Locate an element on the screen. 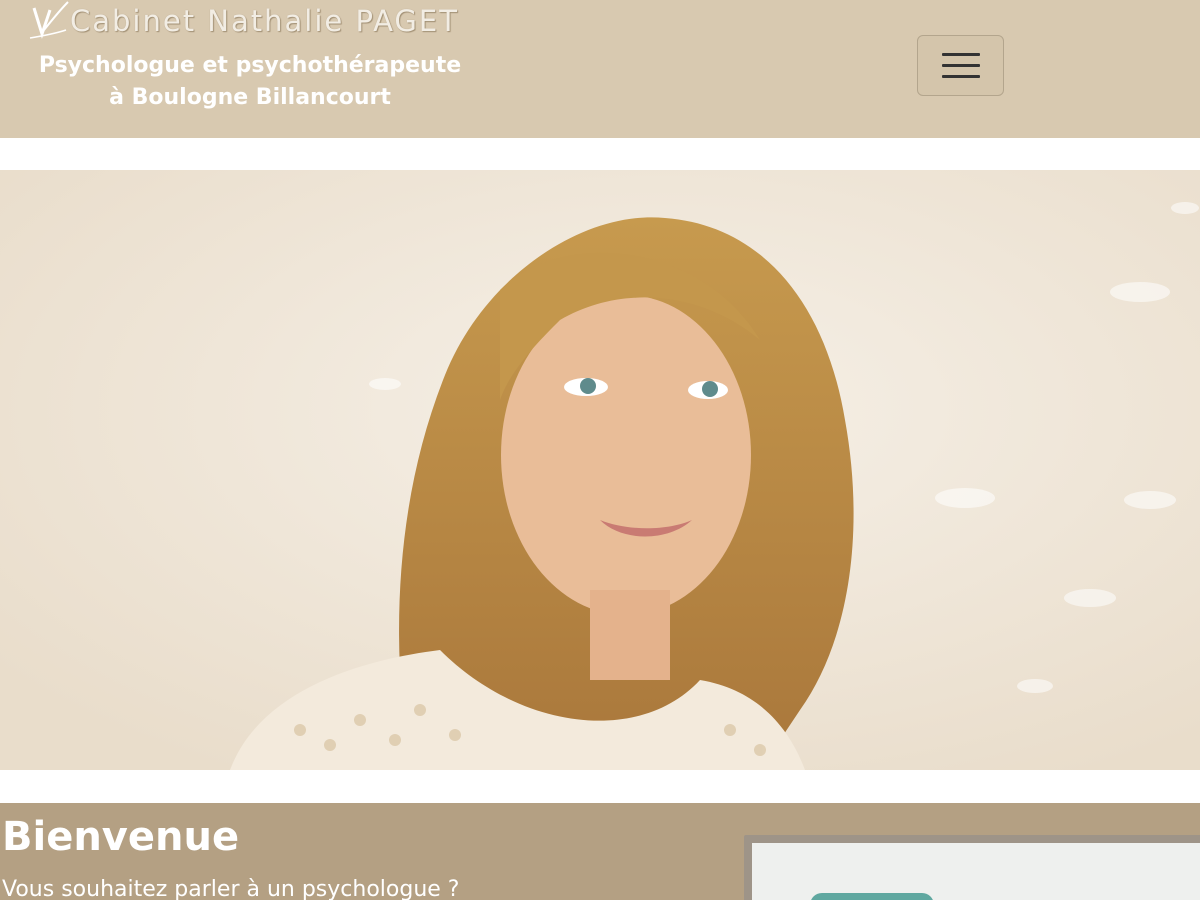  welcome-intro: Vous souhaitez parler à un psychologue ? is located at coordinates (231, 888).